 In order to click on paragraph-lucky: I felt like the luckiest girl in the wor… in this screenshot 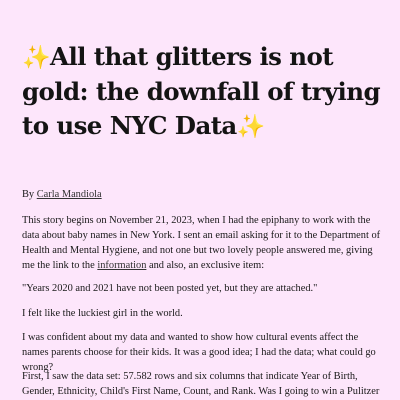, I will do `click(102, 313)`.